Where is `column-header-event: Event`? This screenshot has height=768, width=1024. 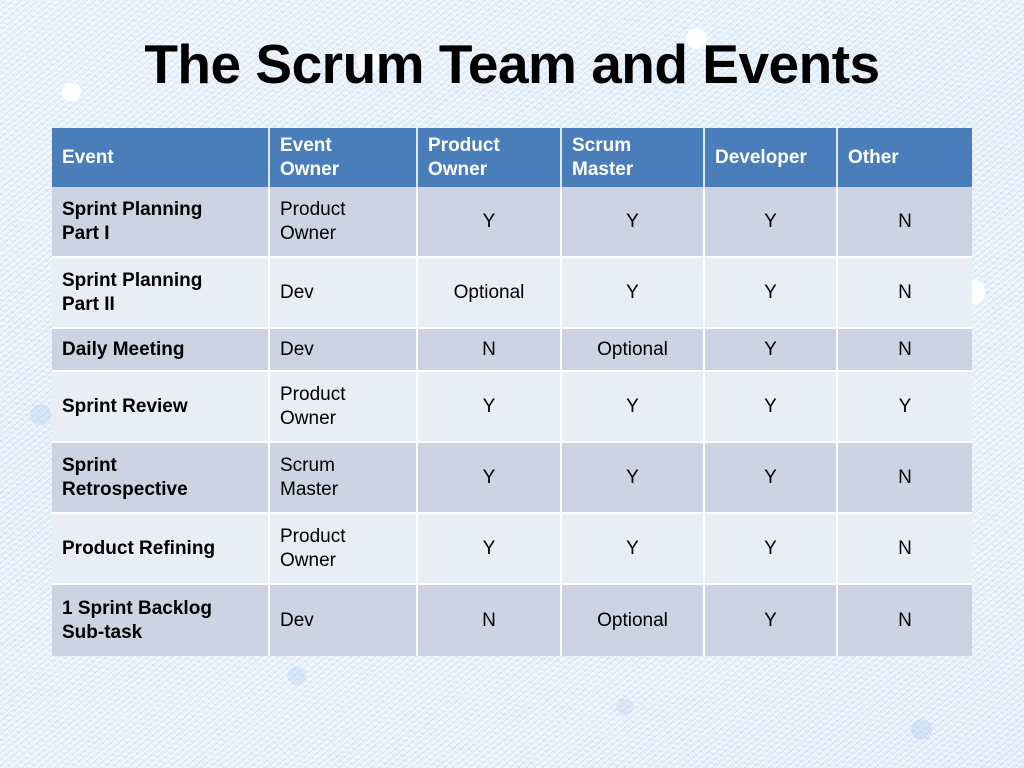
column-header-event: Event is located at coordinates (161, 157).